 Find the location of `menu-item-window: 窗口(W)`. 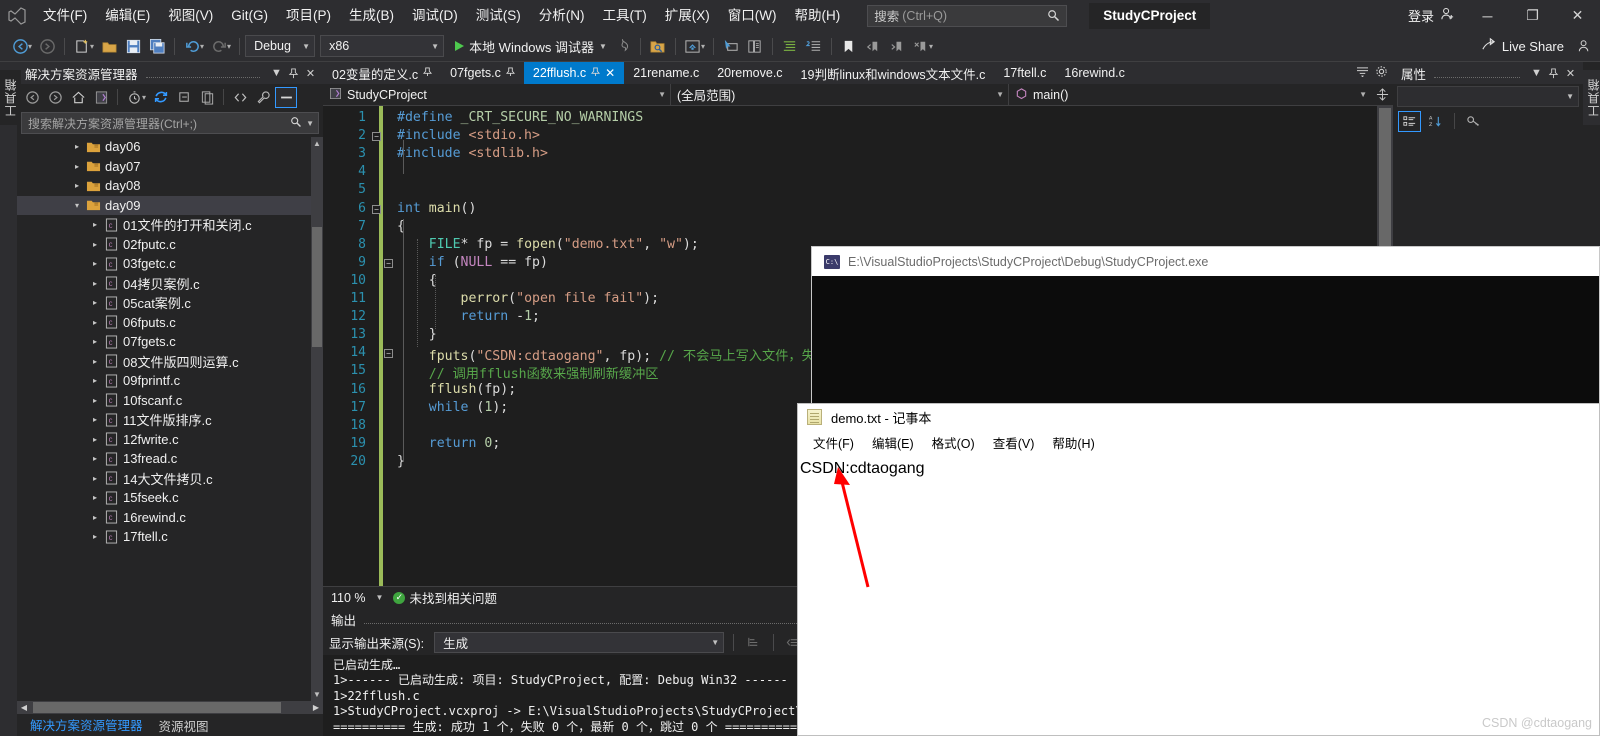

menu-item-window: 窗口(W) is located at coordinates (752, 15).